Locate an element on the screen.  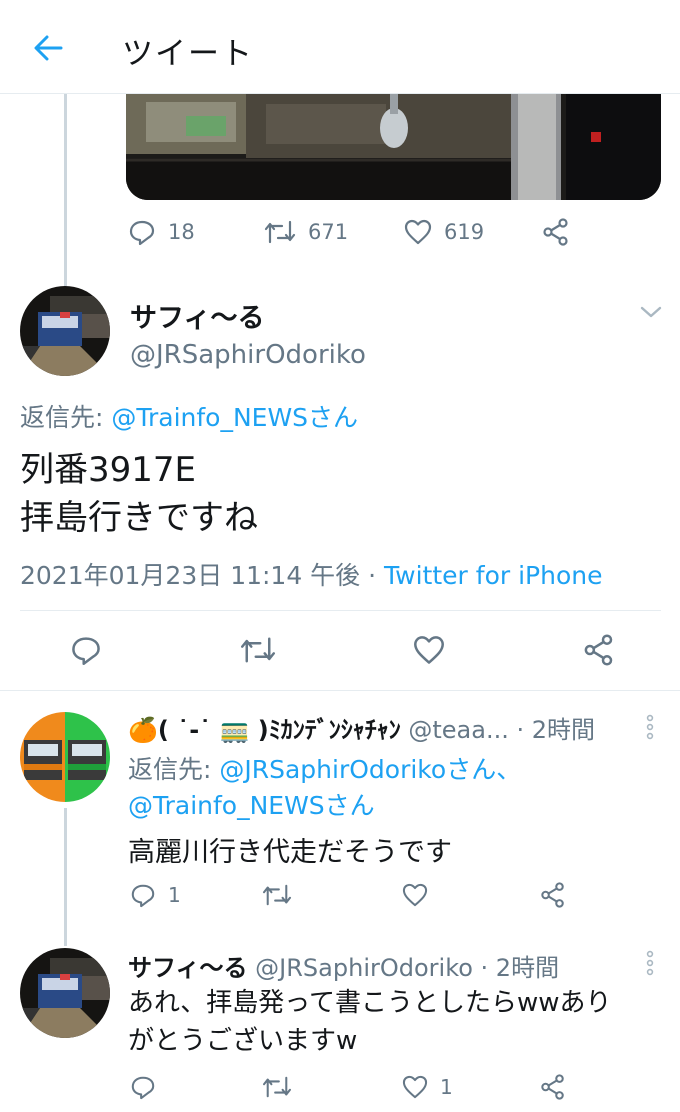
like-button: 1 is located at coordinates (471, 1087).